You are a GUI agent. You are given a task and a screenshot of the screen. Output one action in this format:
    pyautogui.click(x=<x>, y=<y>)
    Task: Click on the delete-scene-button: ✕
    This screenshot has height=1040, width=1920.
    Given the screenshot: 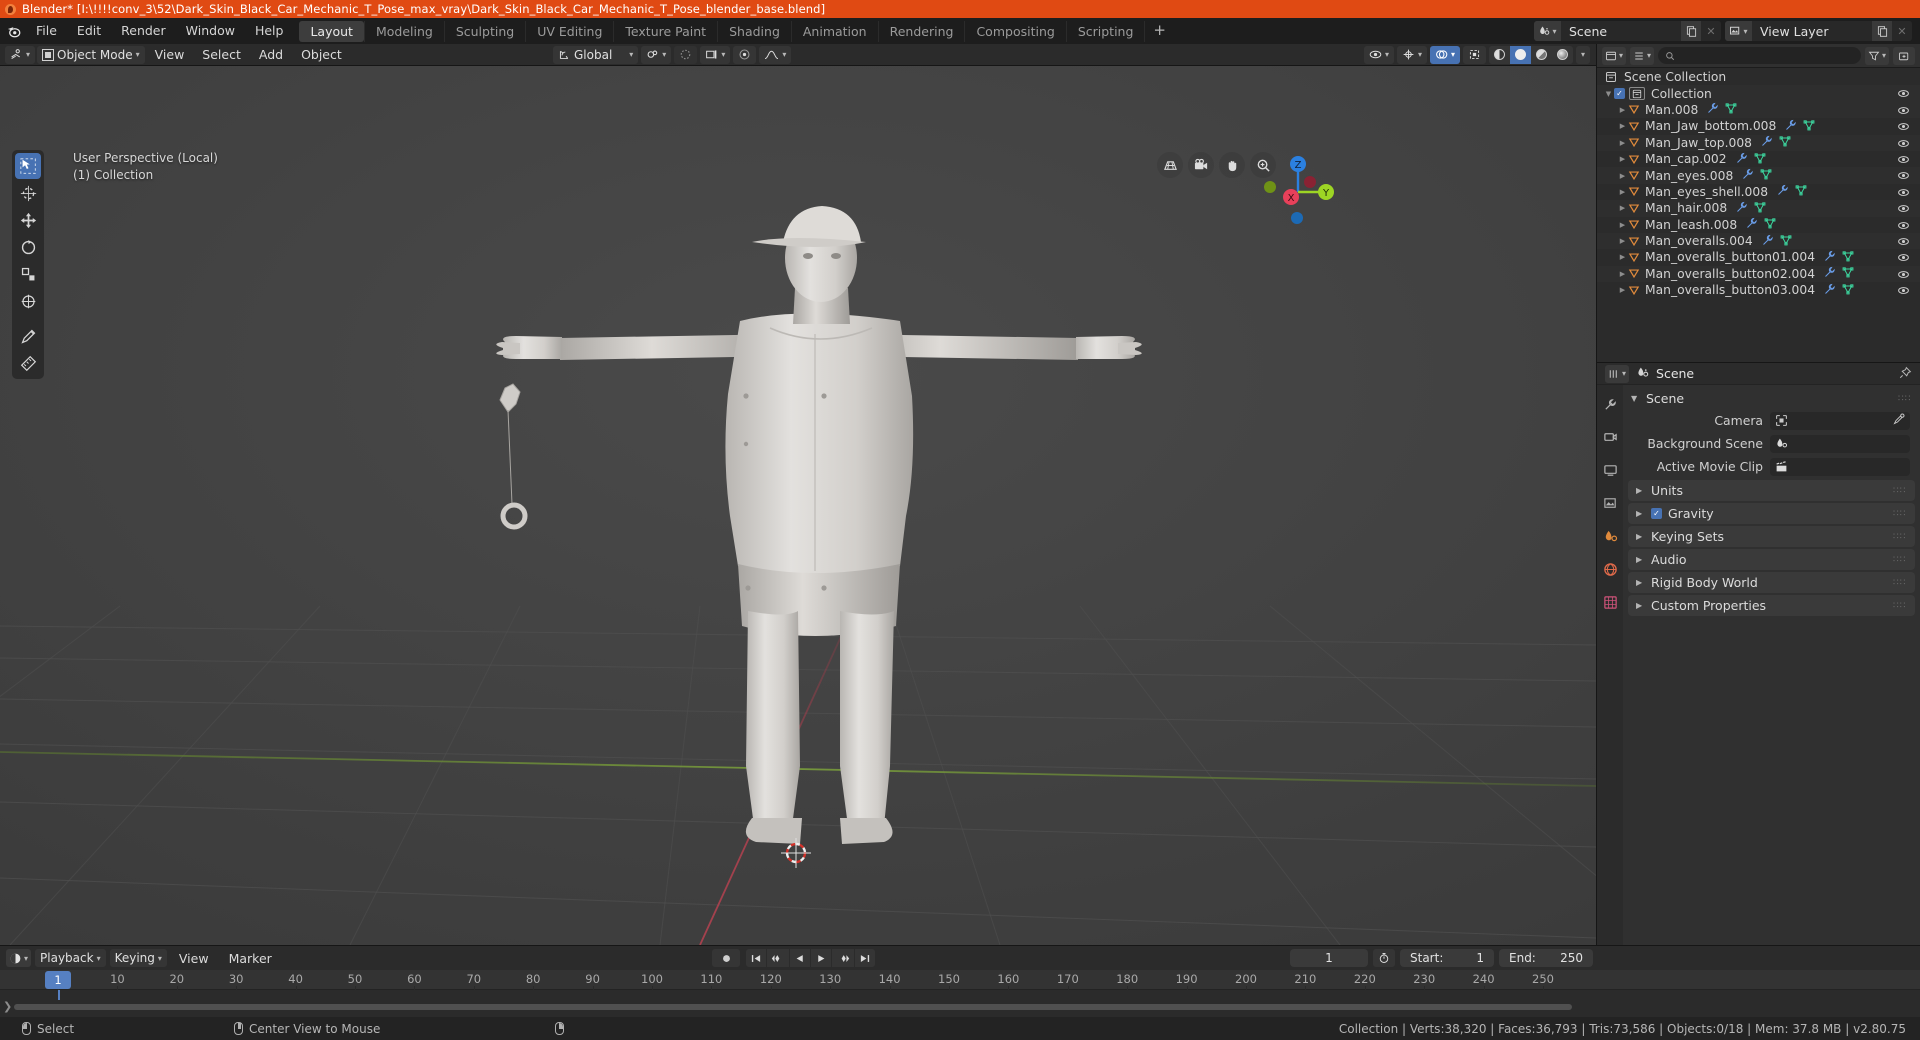 What is the action you would take?
    pyautogui.click(x=1711, y=31)
    